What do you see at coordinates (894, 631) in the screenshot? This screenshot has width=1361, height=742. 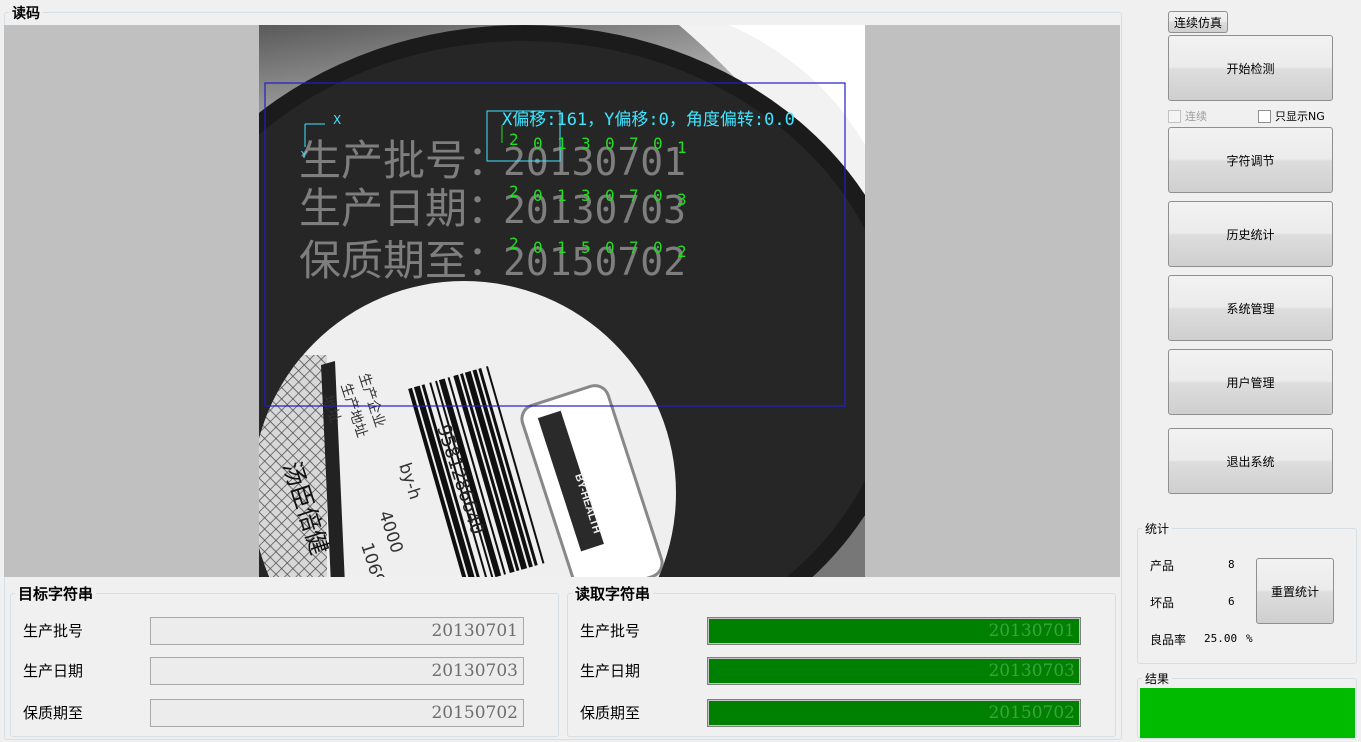 I see `read-field-batch: 20130701` at bounding box center [894, 631].